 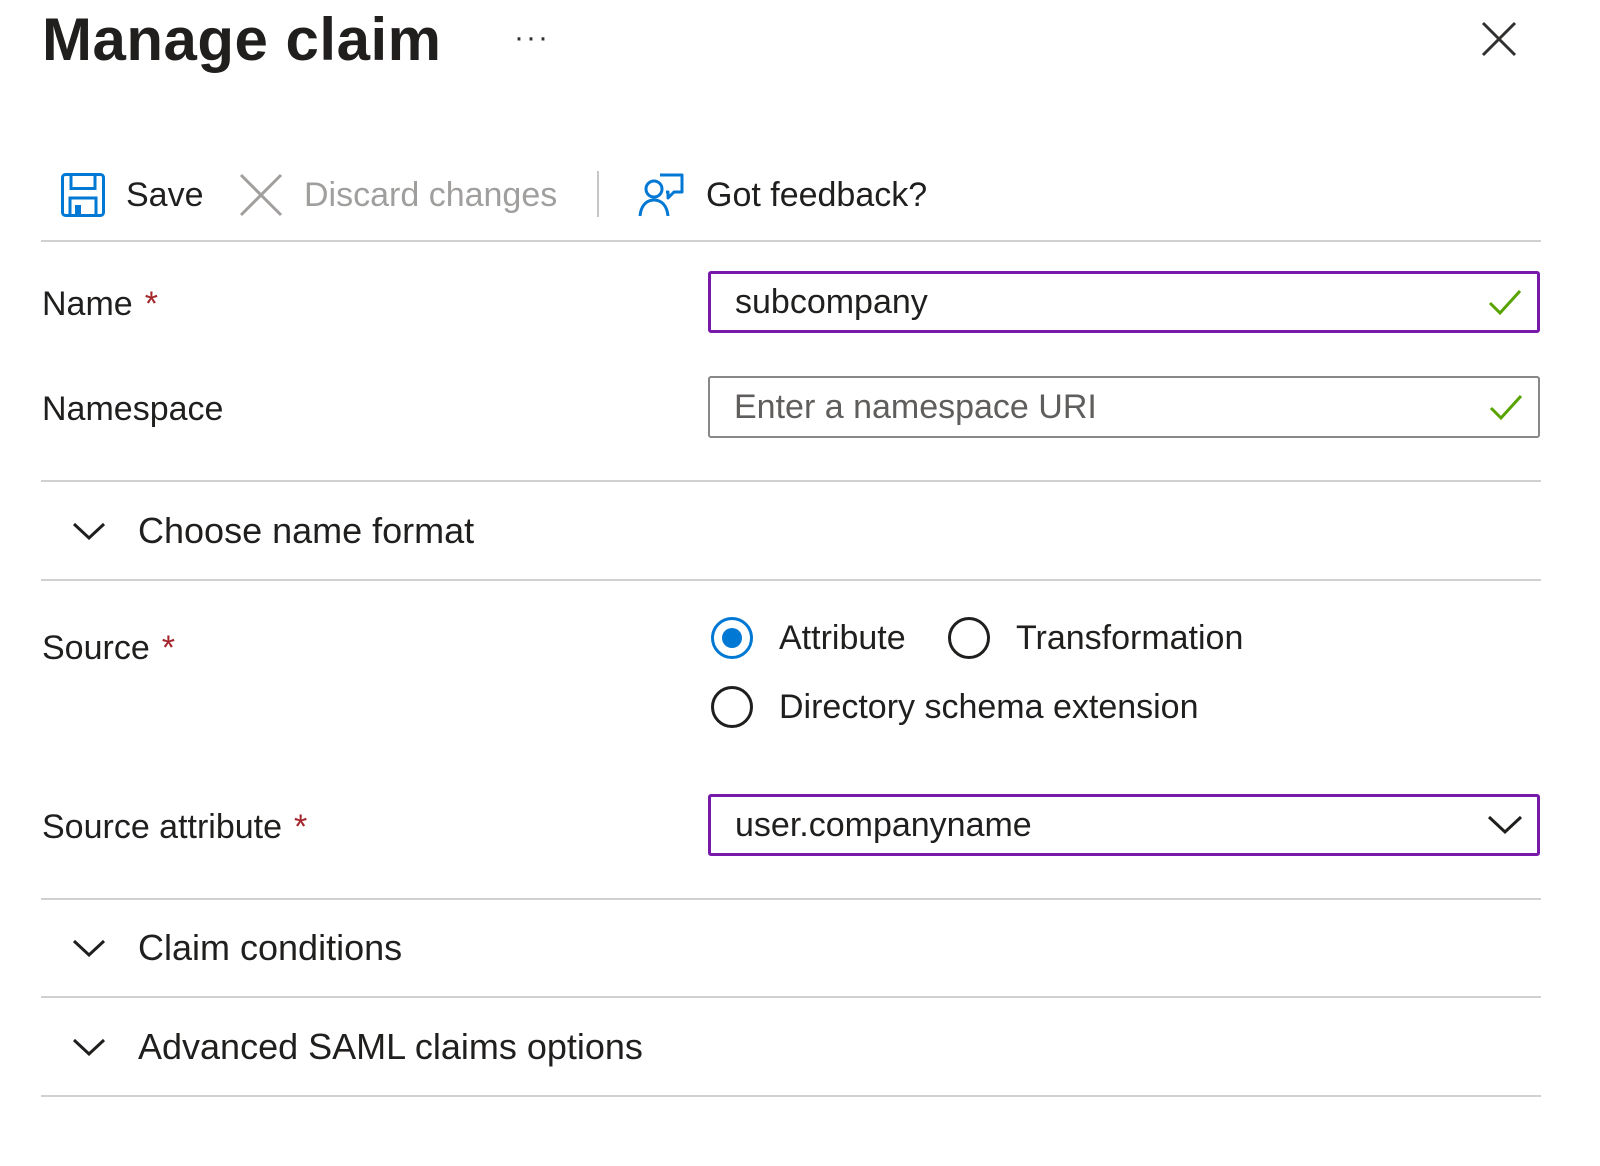 What do you see at coordinates (100, 304) in the screenshot?
I see `name-label: Name *` at bounding box center [100, 304].